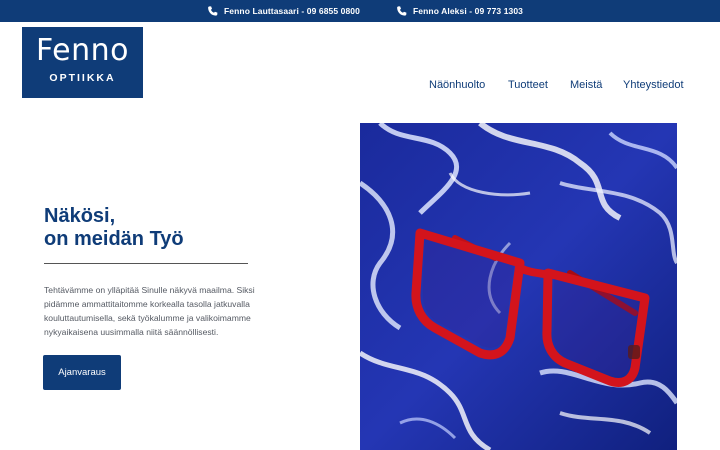 The image size is (720, 450). I want to click on contact-lauttasaari-label: Fenno Lauttasaari - 09 6855 0800, so click(292, 11).